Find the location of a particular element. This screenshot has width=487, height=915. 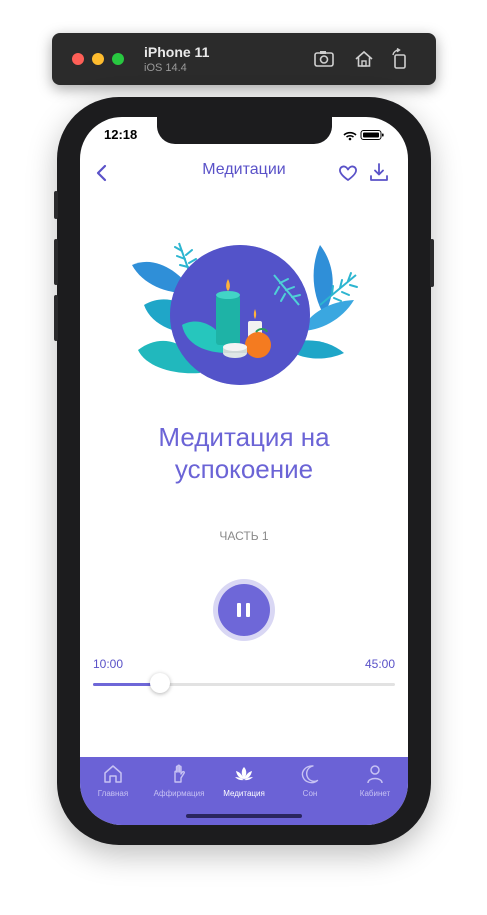

tab-label: Главная is located at coordinates (113, 793).